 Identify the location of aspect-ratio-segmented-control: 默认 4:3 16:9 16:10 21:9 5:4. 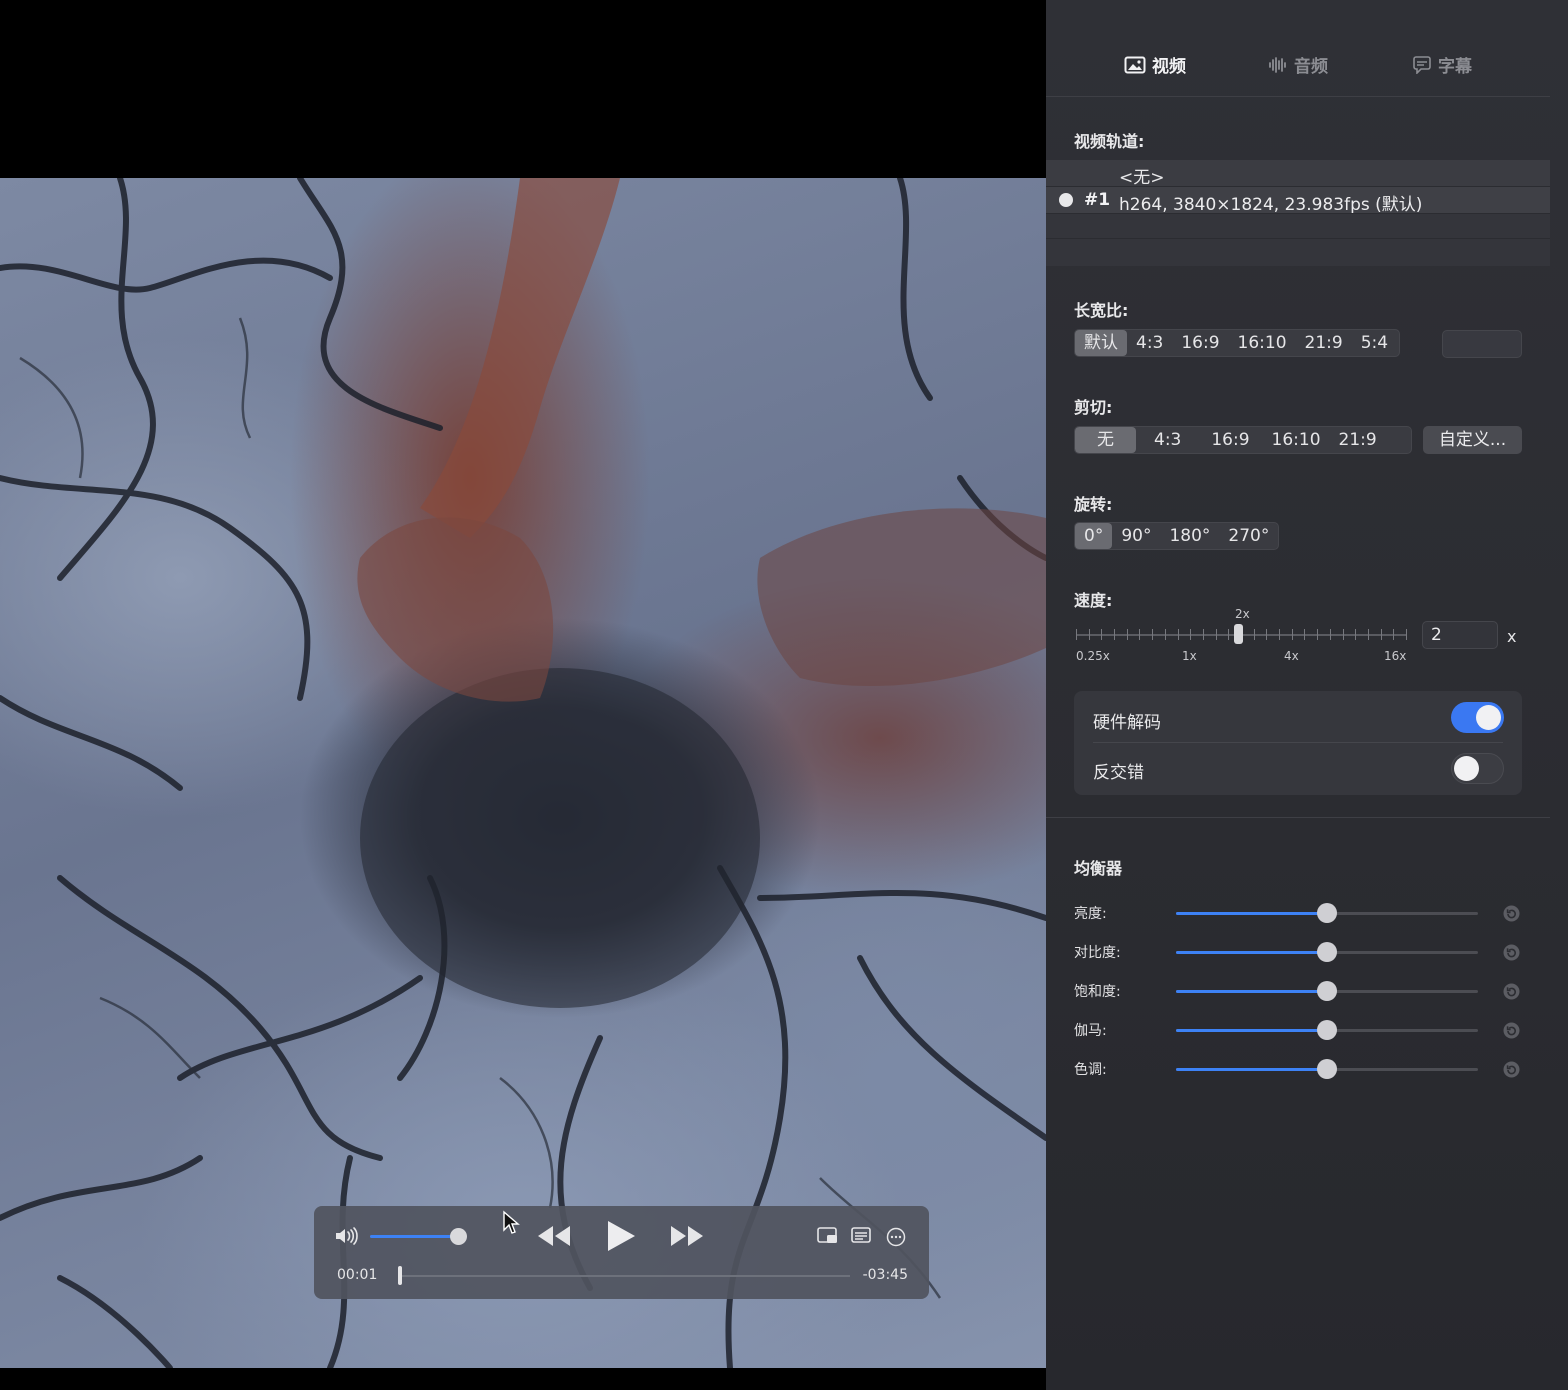
(1237, 343).